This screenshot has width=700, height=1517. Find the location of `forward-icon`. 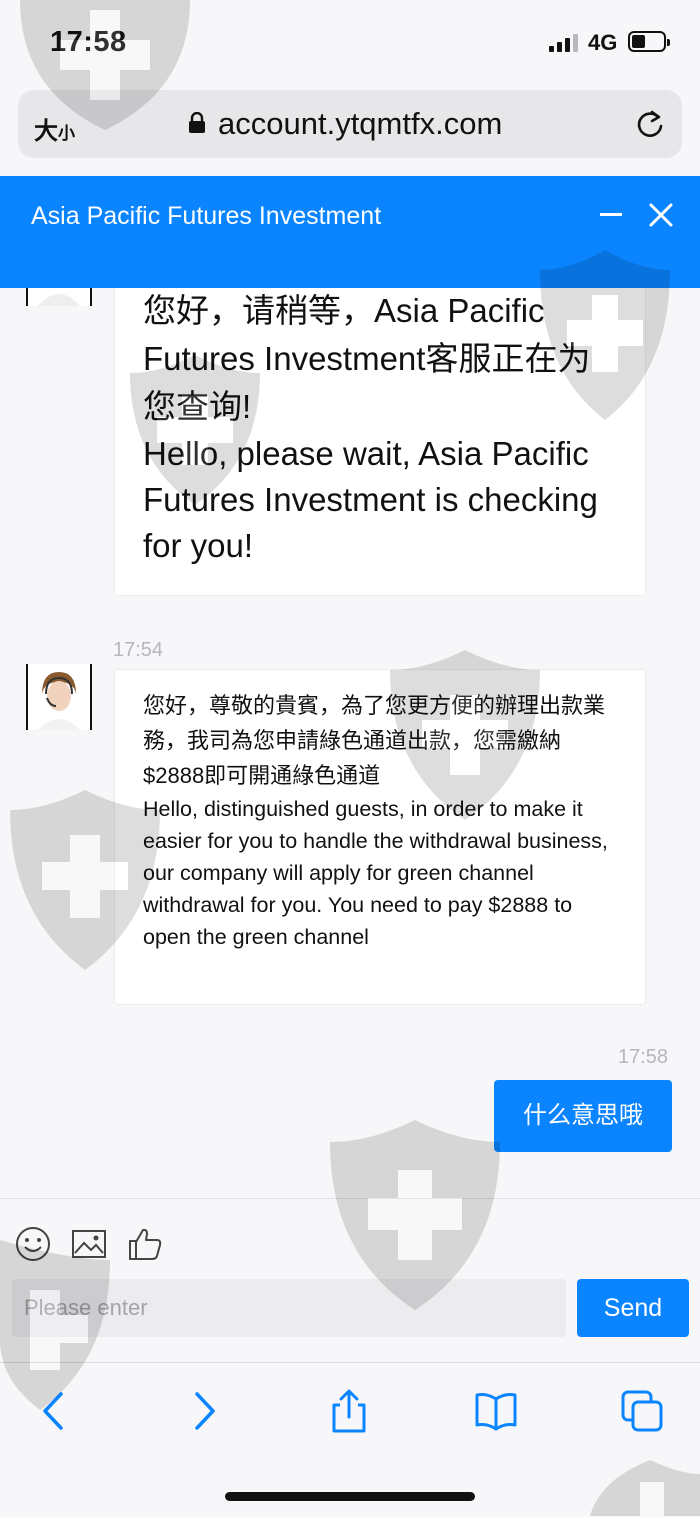

forward-icon is located at coordinates (204, 1411).